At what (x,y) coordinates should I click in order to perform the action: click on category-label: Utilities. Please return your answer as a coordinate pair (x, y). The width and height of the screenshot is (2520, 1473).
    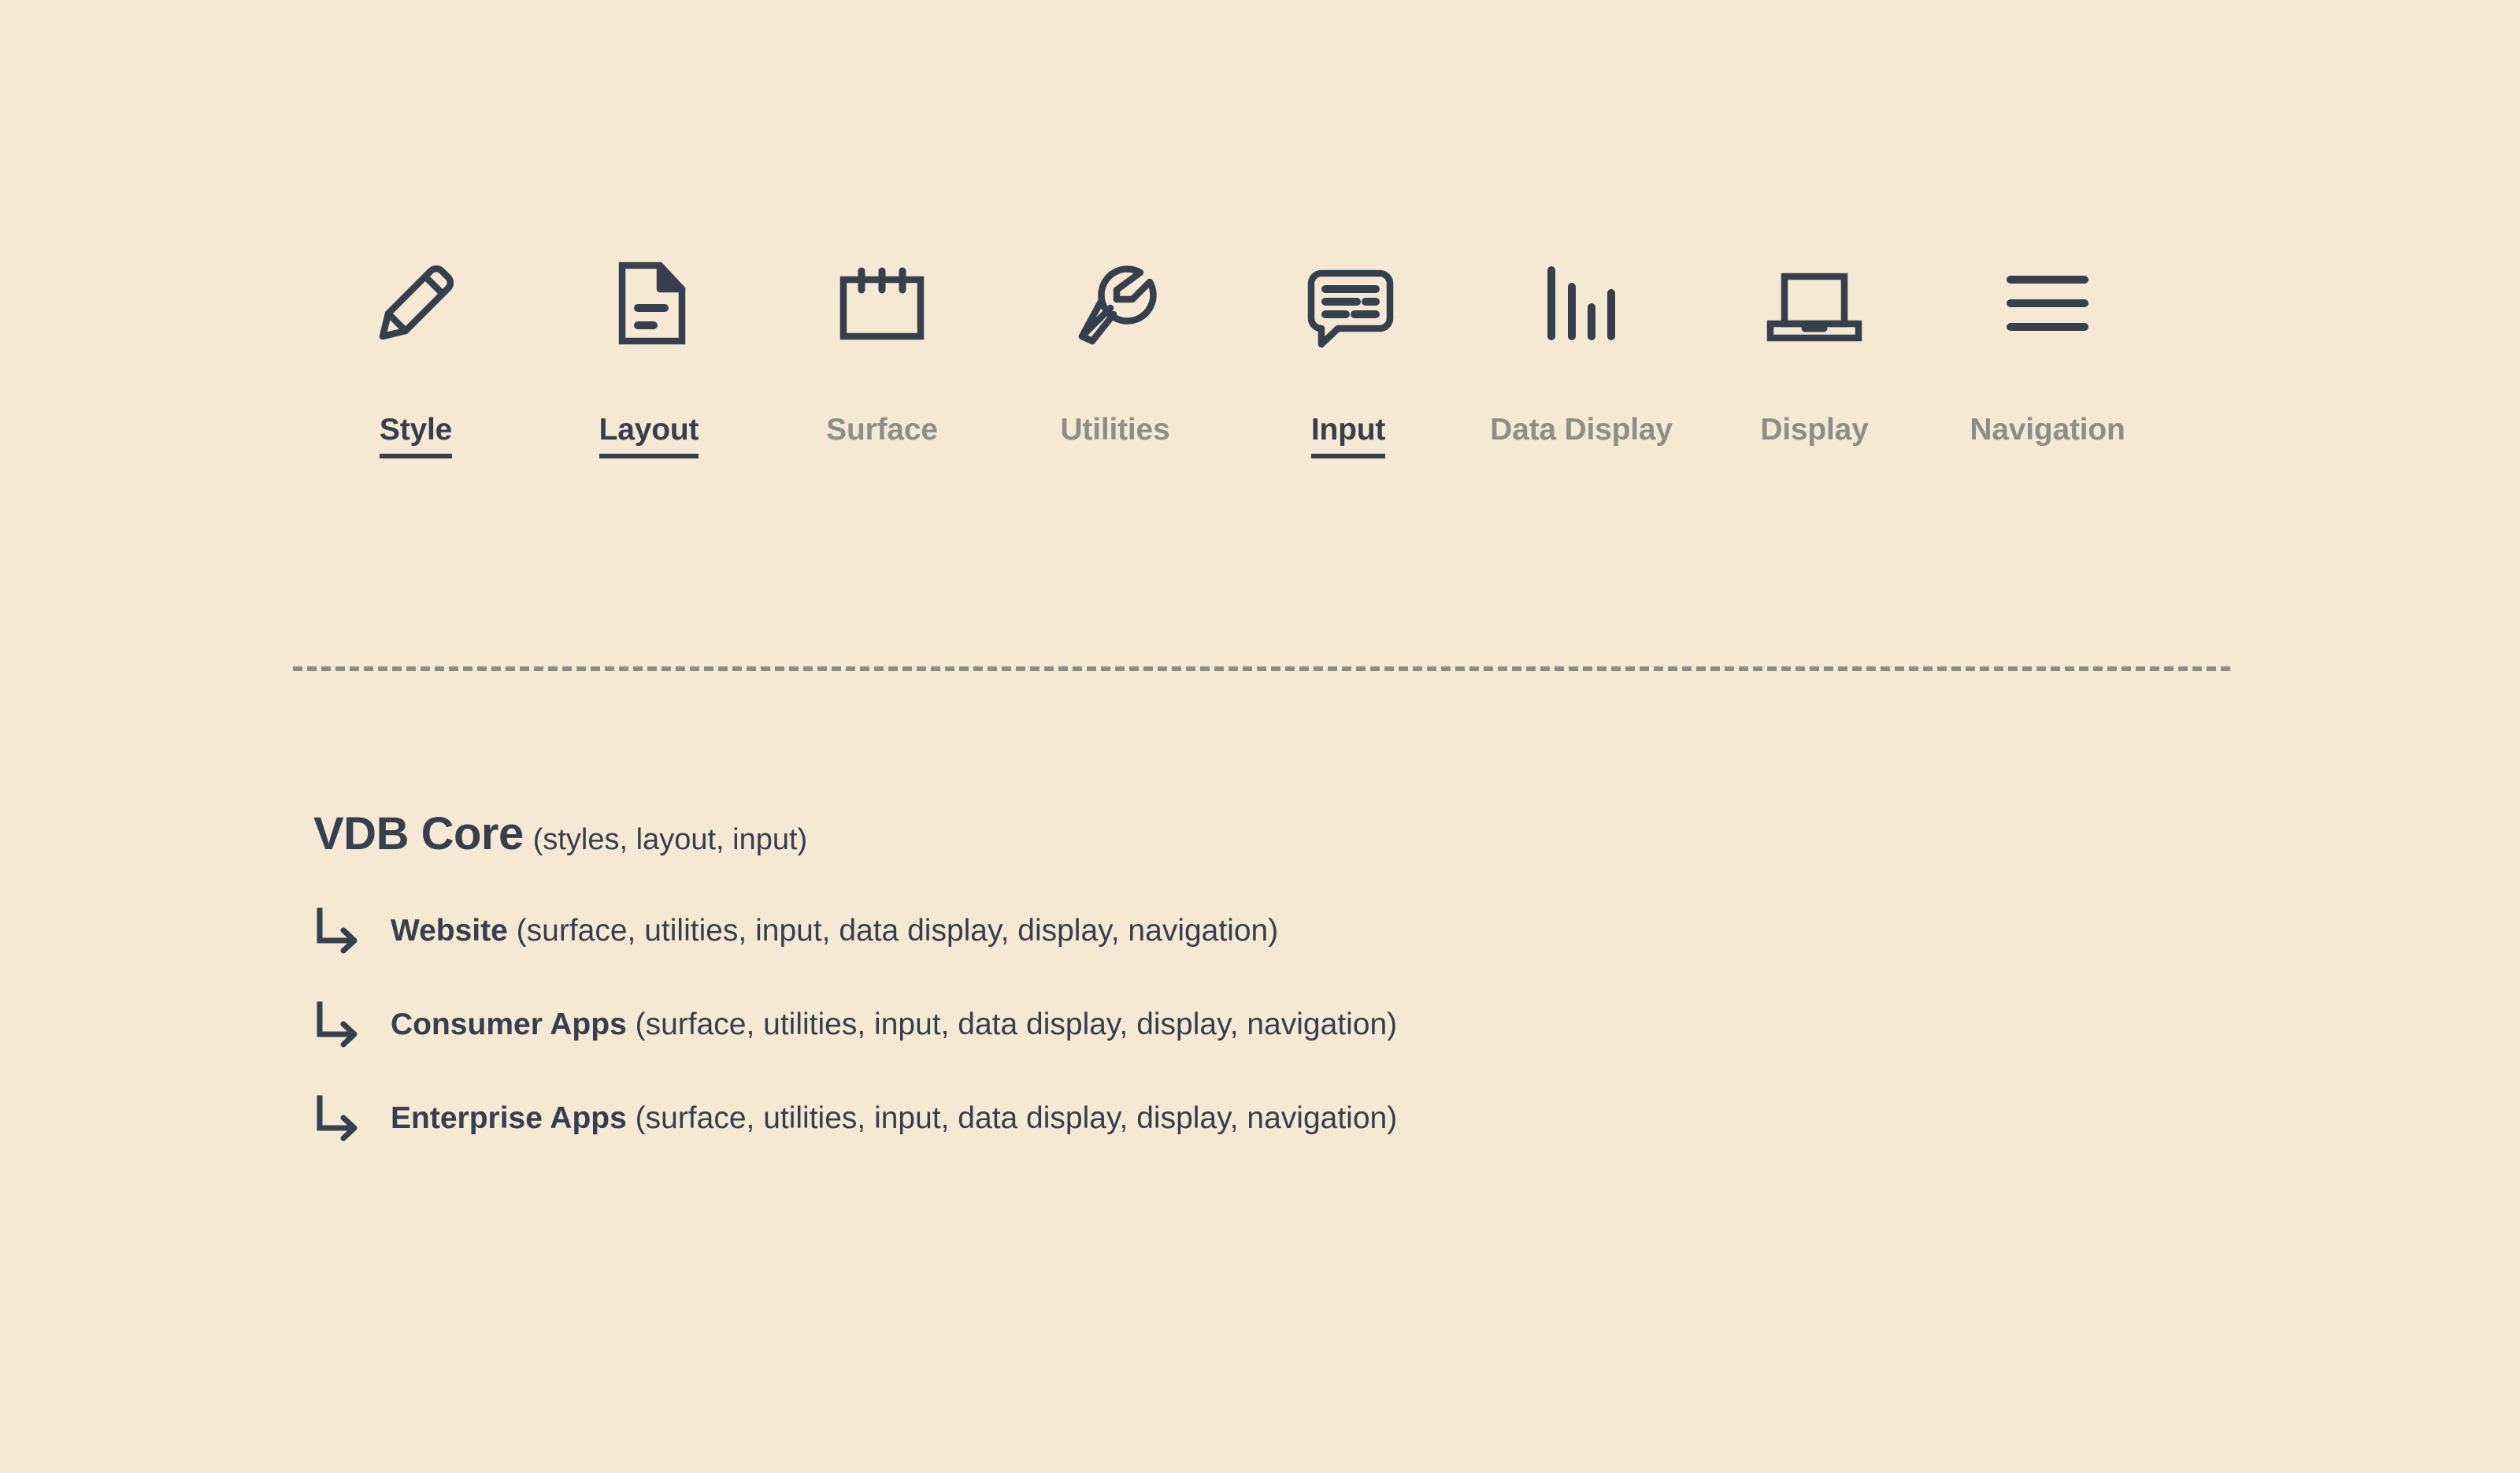
    Looking at the image, I should click on (1115, 430).